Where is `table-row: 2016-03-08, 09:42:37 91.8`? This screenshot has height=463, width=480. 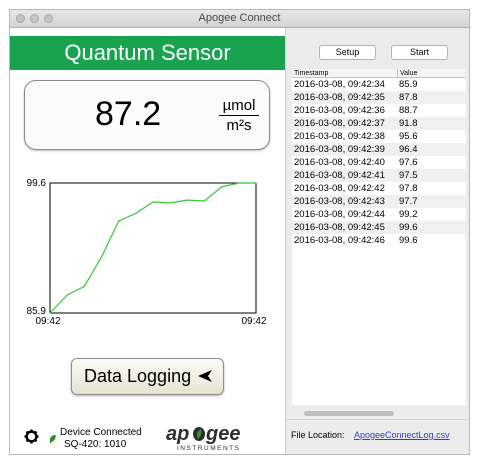 table-row: 2016-03-08, 09:42:37 91.8 is located at coordinates (379, 123).